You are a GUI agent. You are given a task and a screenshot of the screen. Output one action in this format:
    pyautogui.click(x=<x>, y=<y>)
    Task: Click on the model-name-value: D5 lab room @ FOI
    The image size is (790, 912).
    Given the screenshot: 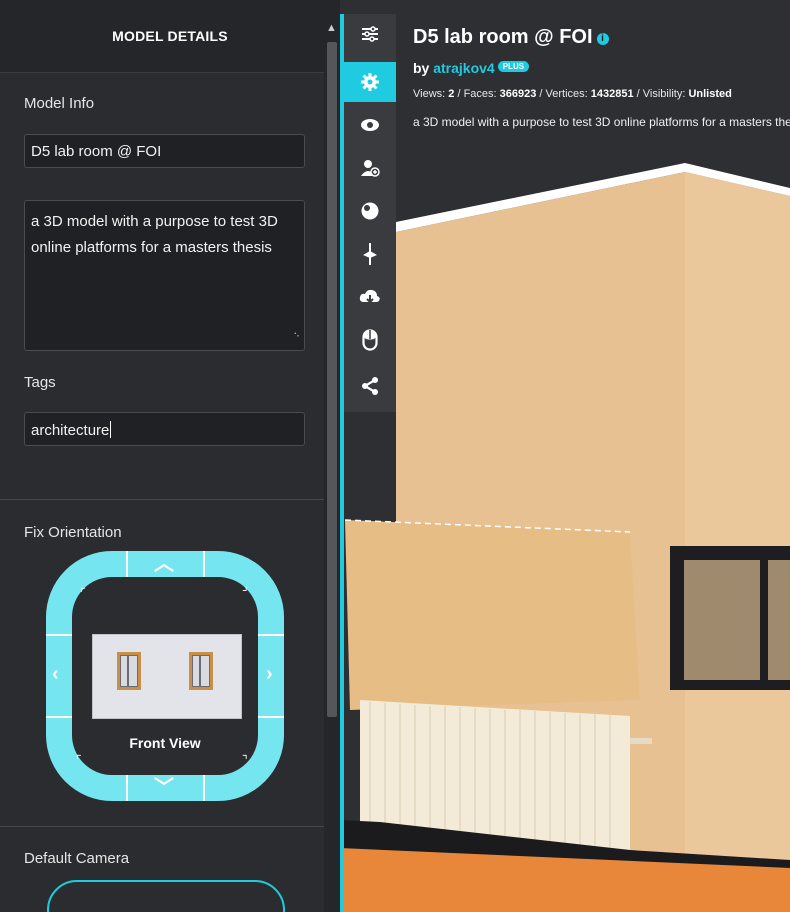 What is the action you would take?
    pyautogui.click(x=96, y=151)
    